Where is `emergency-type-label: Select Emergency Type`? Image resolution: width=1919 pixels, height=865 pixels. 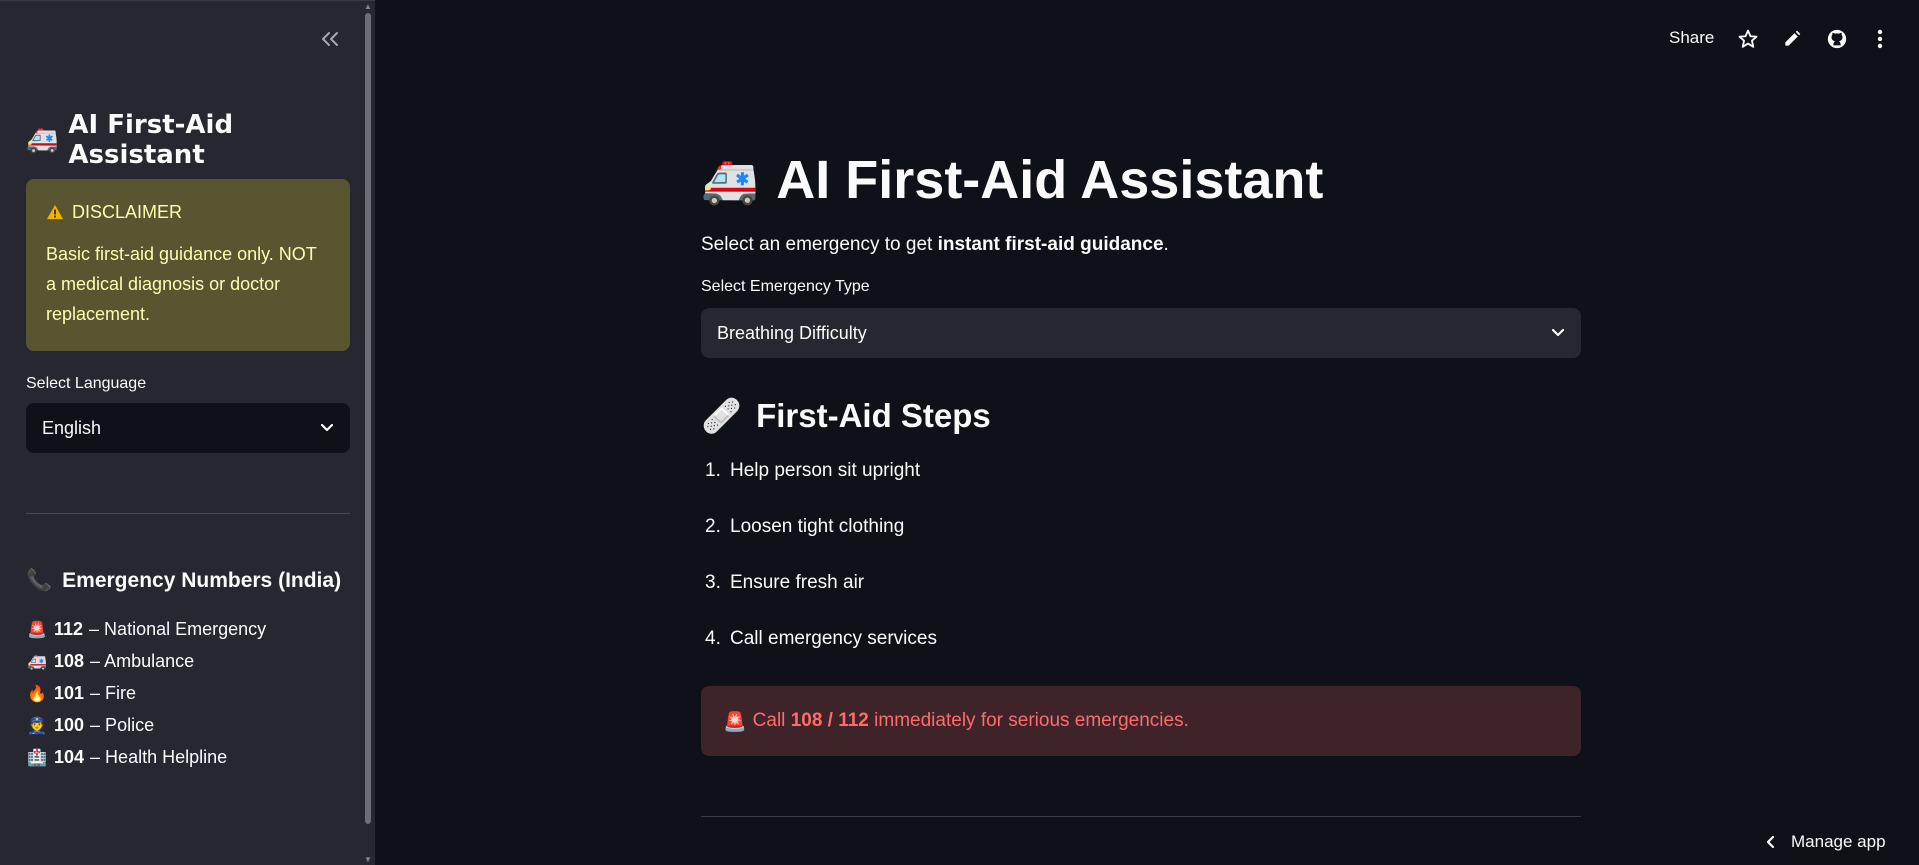
emergency-type-label: Select Emergency Type is located at coordinates (785, 286).